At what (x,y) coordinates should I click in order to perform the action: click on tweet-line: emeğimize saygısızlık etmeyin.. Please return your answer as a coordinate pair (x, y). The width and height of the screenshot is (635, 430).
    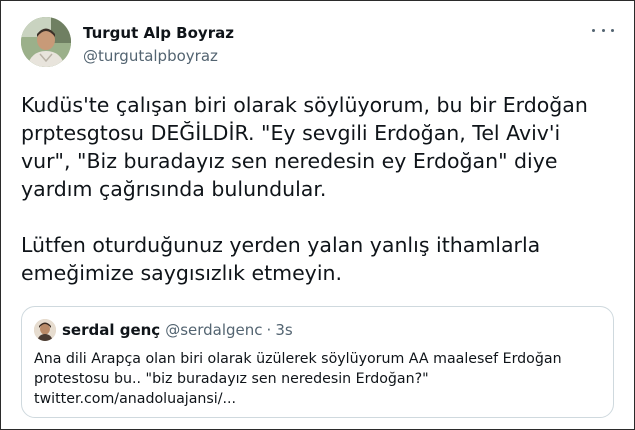
    Looking at the image, I should click on (182, 273).